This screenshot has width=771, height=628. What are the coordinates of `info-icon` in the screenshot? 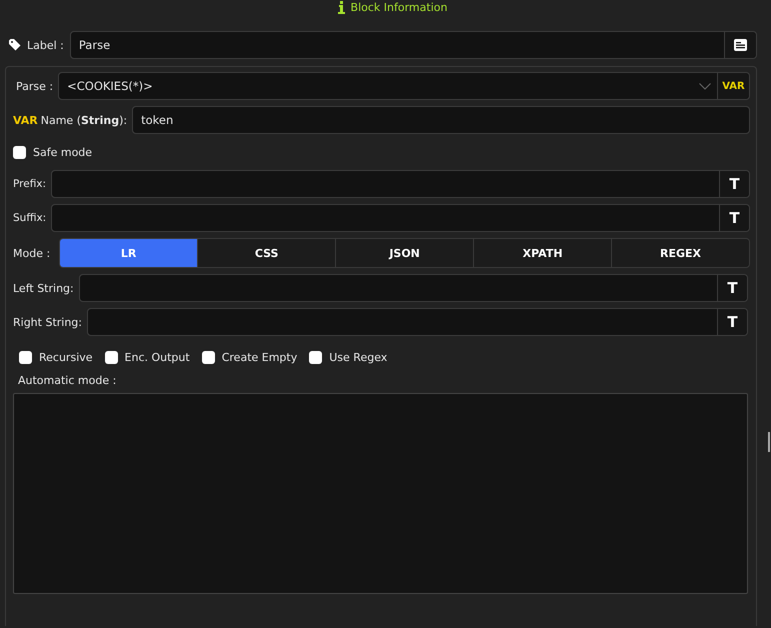 It's located at (341, 7).